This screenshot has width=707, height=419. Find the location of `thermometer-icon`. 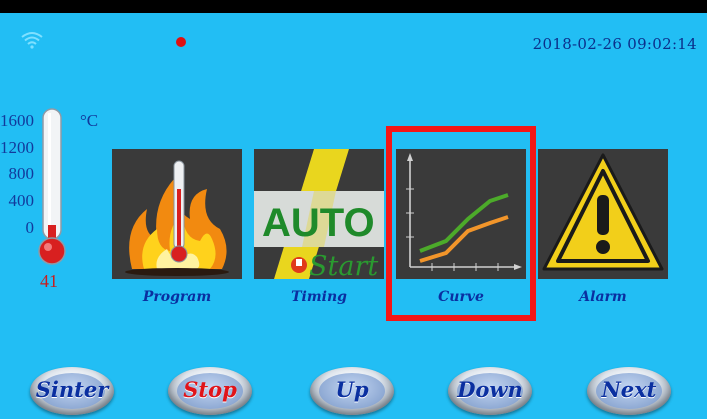

thermometer-icon is located at coordinates (52, 186).